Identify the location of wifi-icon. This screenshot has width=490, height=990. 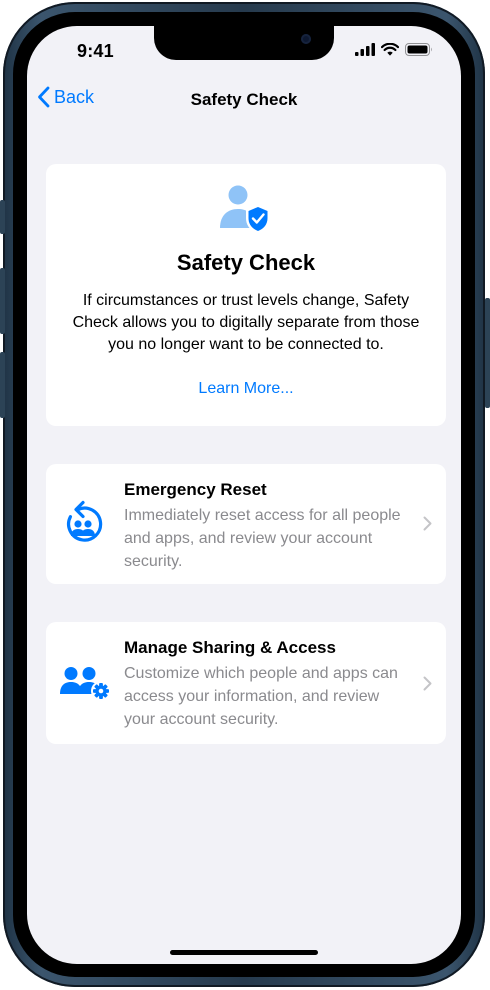
(390, 49).